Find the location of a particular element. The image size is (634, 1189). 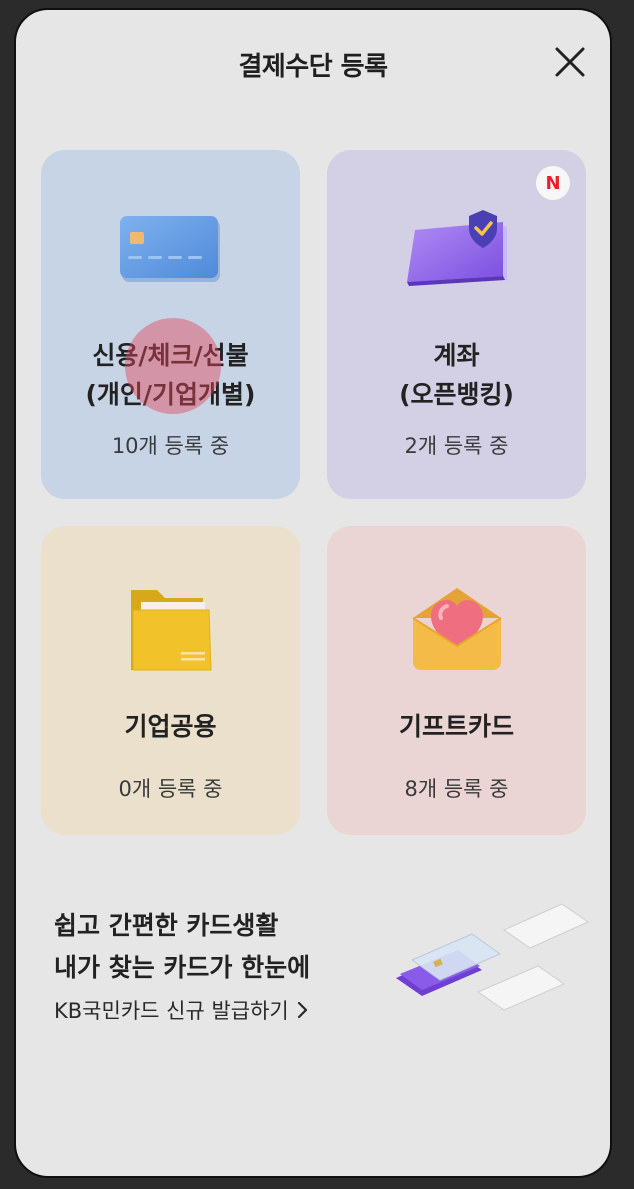

promo-headline-line2: 내가 찾는 카드가 한눈에 is located at coordinates (182, 967).